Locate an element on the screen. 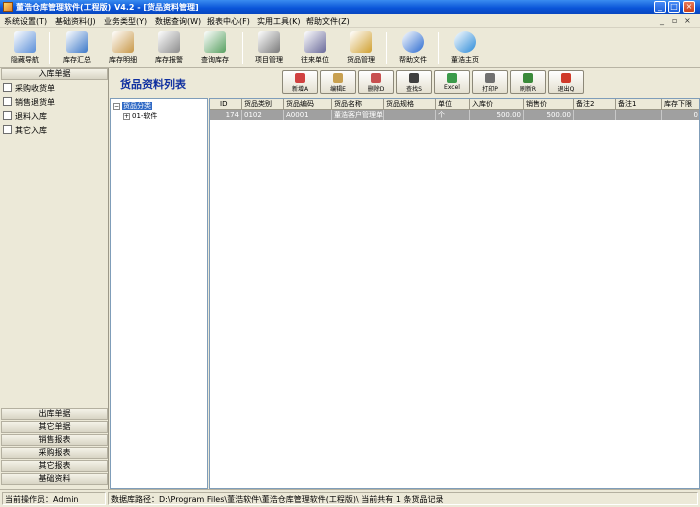 Image resolution: width=700 pixels, height=507 pixels. inventory-summary-button: 库存汇总 is located at coordinates (77, 48).